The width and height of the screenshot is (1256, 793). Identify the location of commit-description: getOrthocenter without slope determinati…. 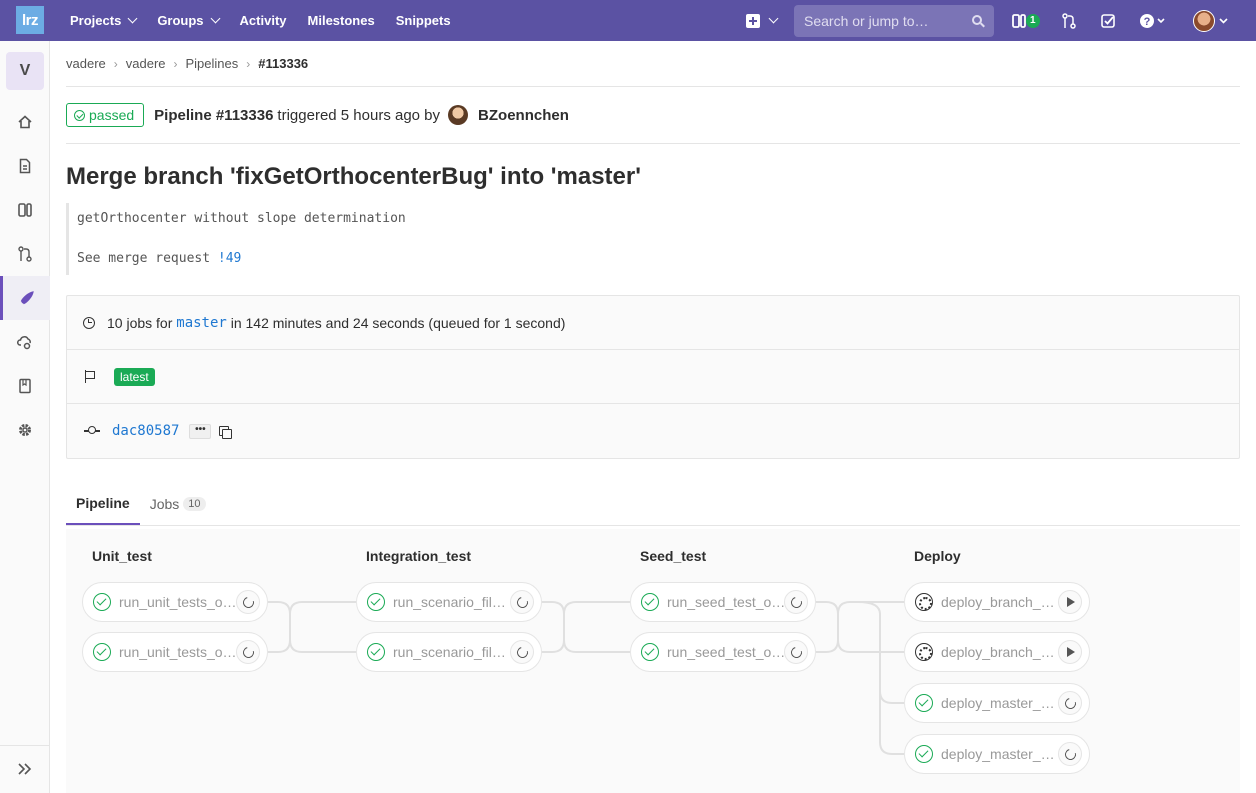
(653, 239).